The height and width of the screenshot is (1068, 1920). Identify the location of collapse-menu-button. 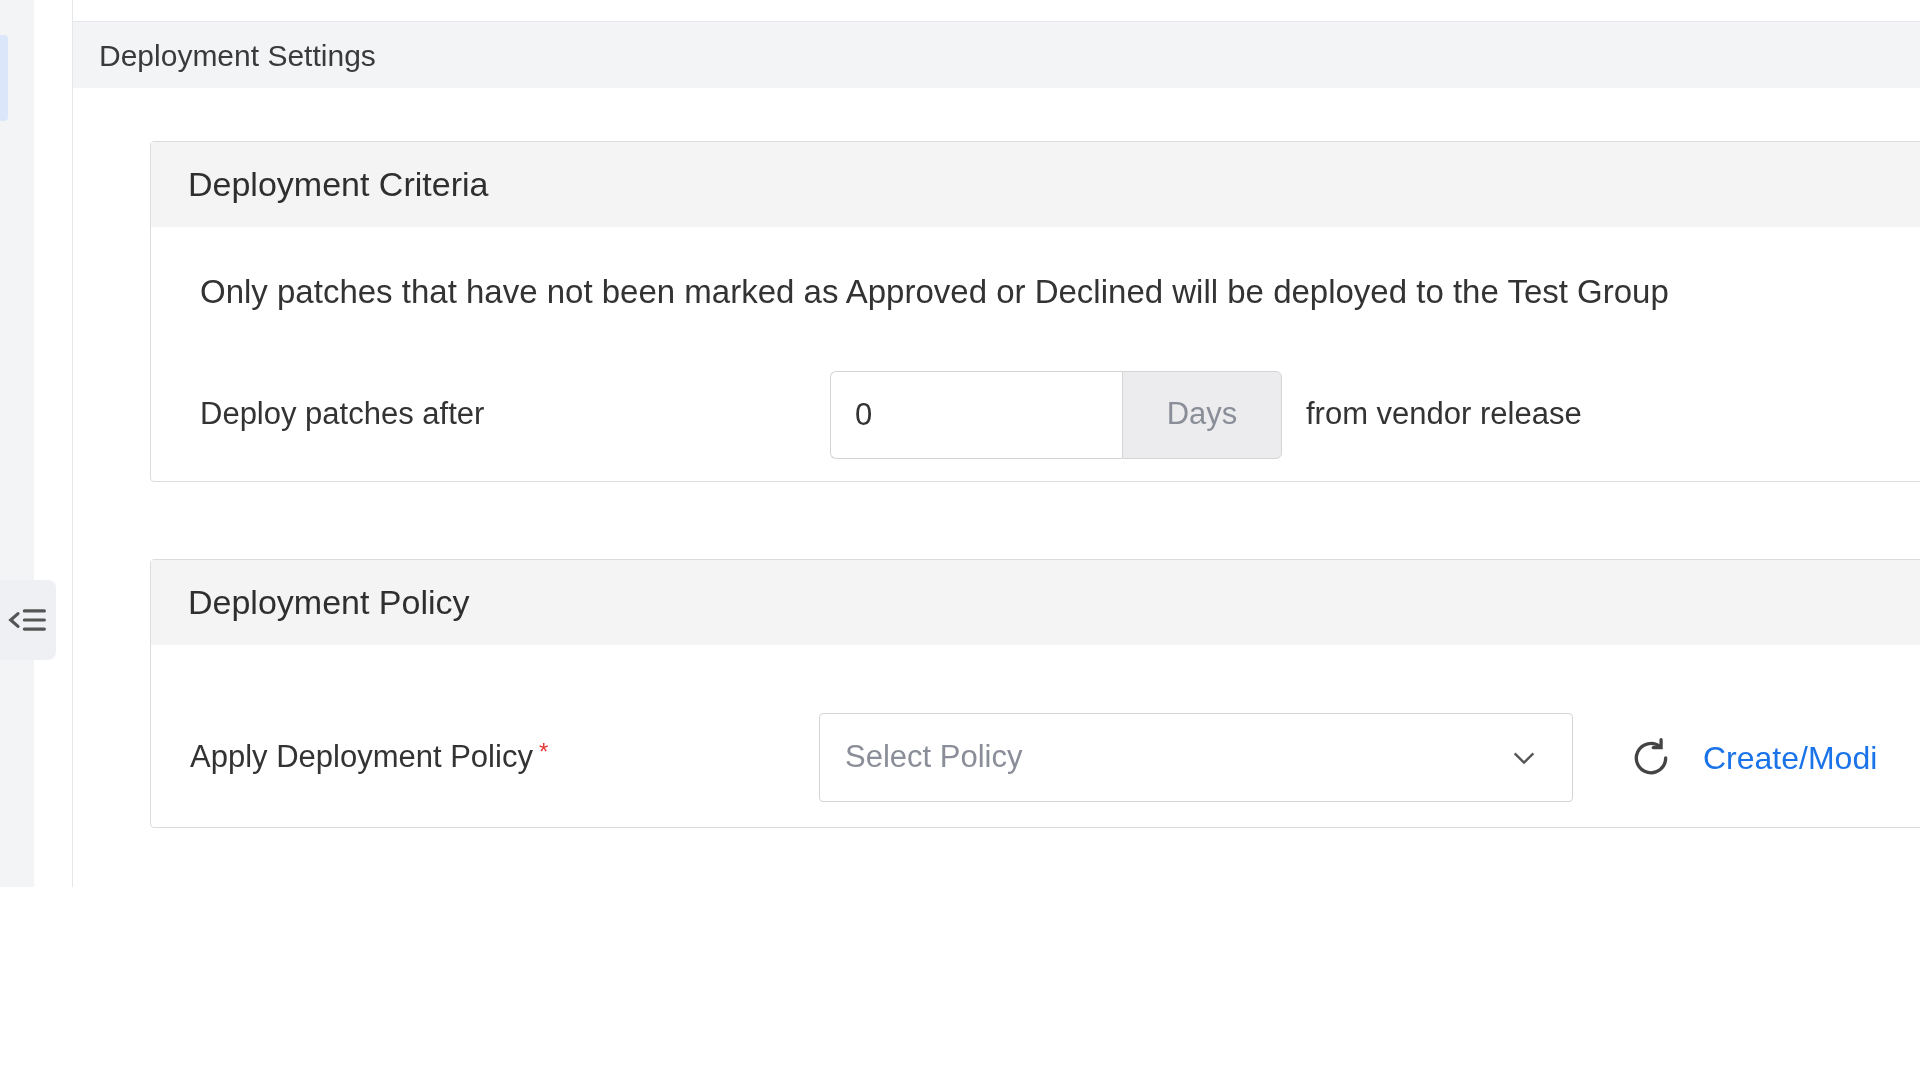
(28, 620).